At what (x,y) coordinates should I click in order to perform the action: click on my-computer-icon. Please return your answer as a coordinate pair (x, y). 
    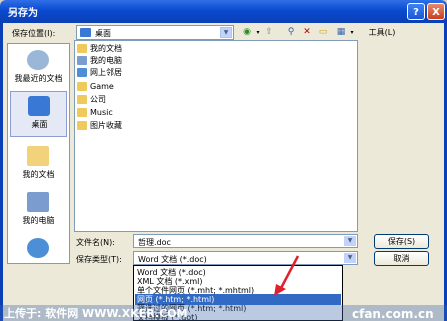
    Looking at the image, I should click on (38, 202).